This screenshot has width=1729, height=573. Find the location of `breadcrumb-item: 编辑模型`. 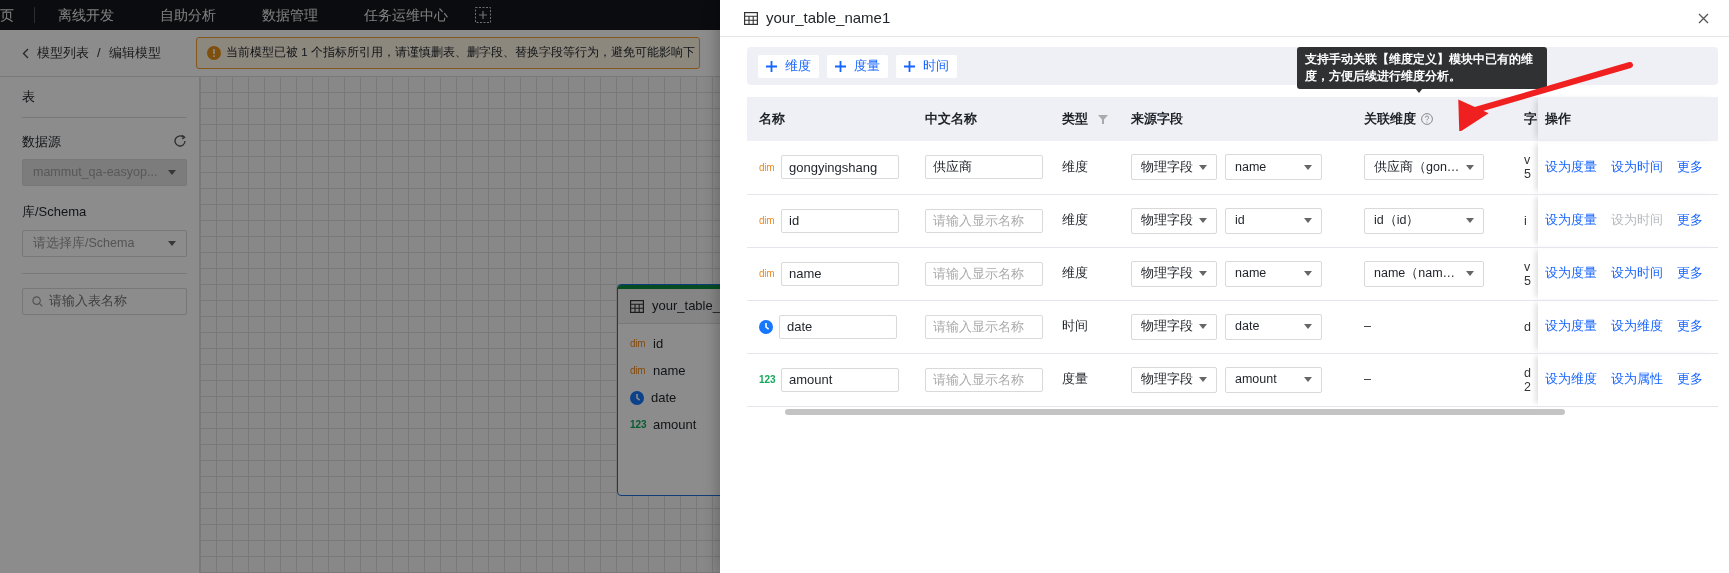

breadcrumb-item: 编辑模型 is located at coordinates (134, 53).